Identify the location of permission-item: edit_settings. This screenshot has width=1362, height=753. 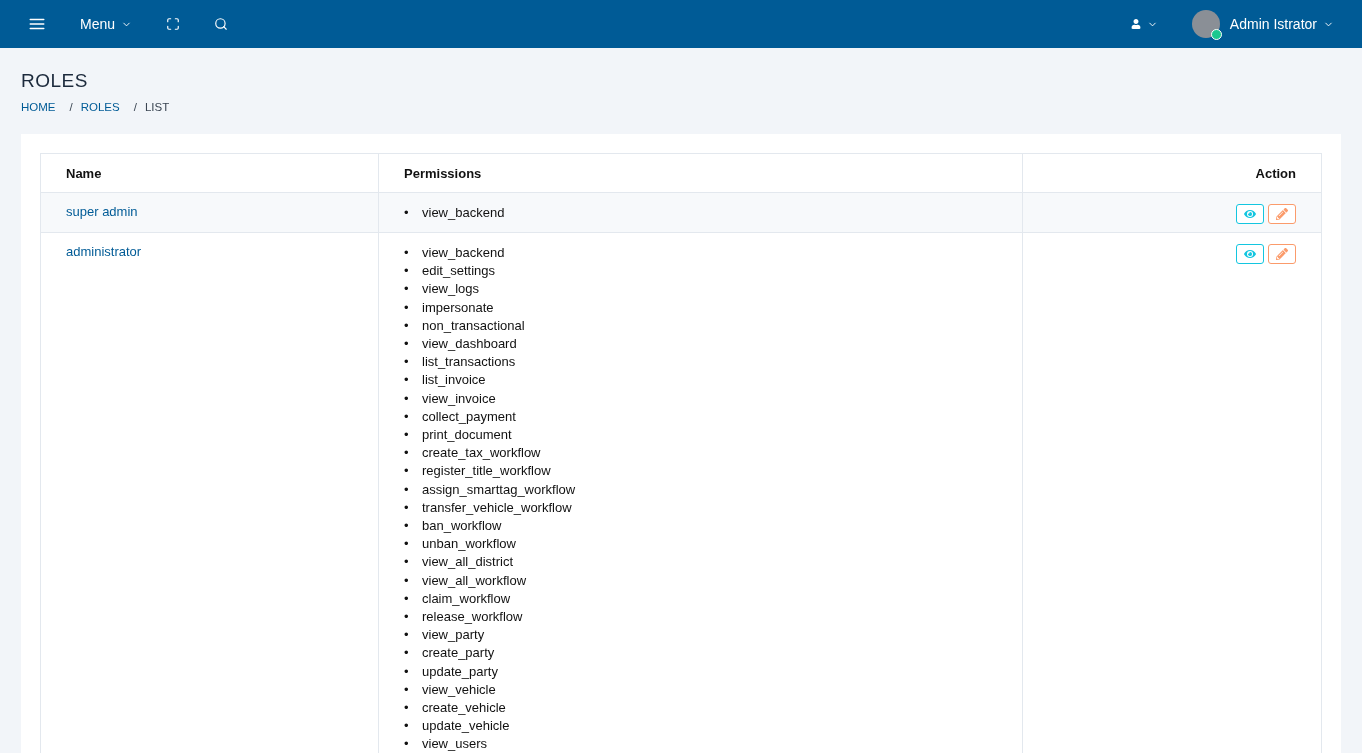
(458, 271).